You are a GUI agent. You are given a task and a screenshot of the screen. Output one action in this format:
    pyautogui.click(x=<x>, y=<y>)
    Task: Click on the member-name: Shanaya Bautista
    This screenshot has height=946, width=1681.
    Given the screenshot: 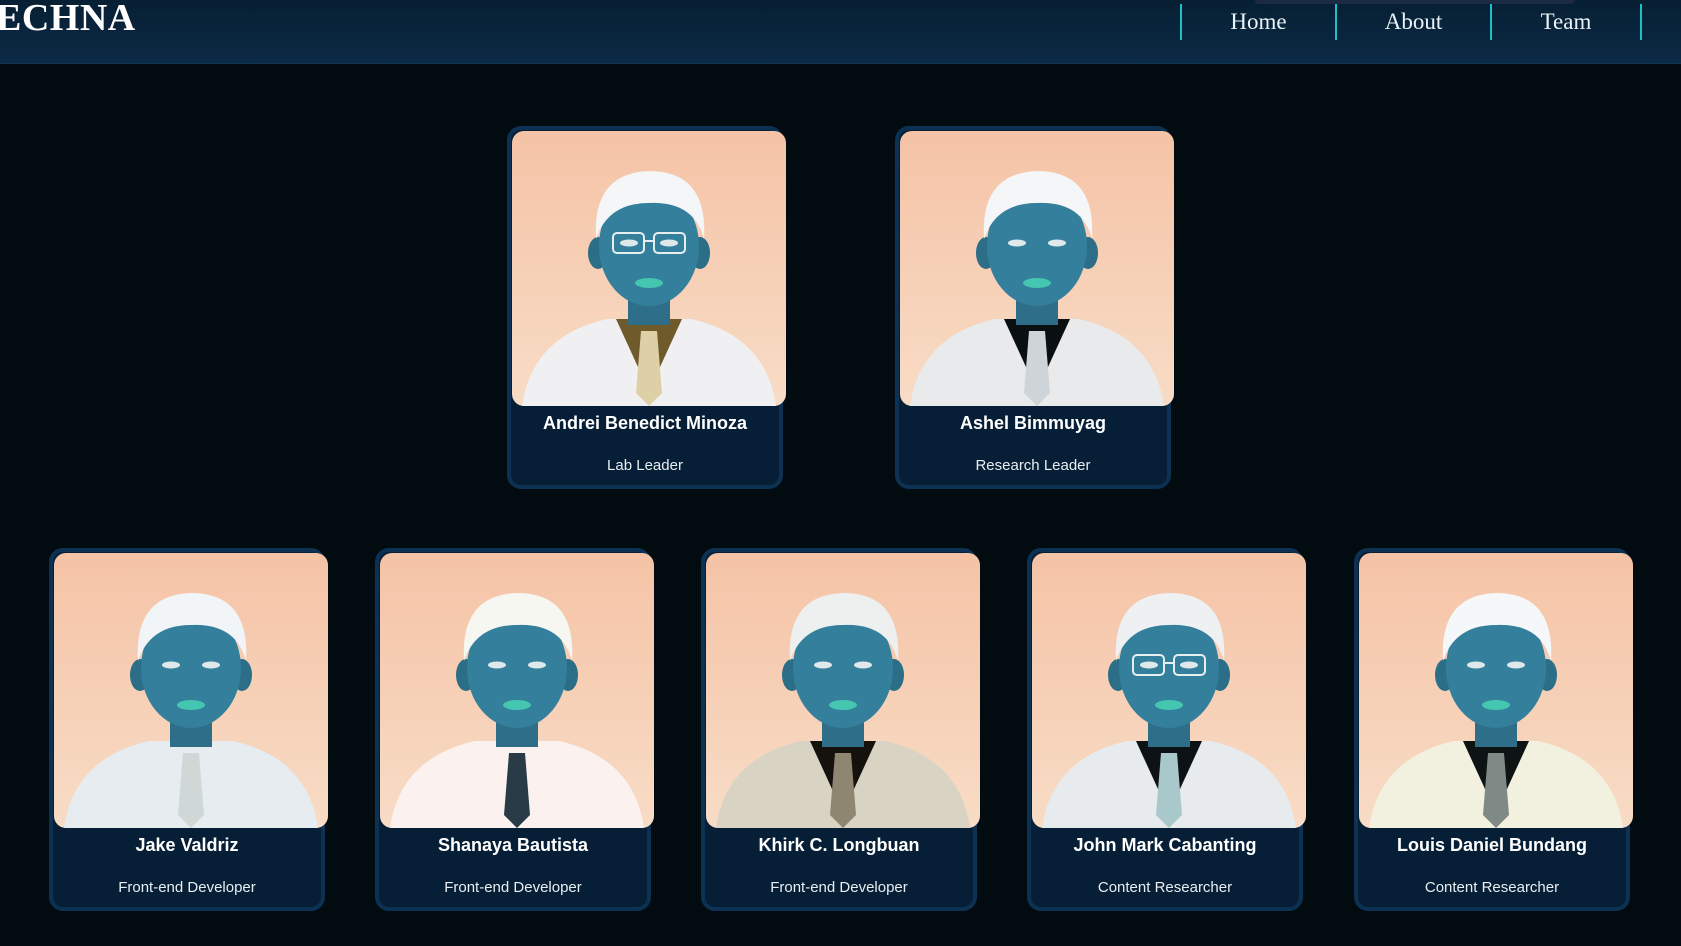 What is the action you would take?
    pyautogui.click(x=513, y=845)
    